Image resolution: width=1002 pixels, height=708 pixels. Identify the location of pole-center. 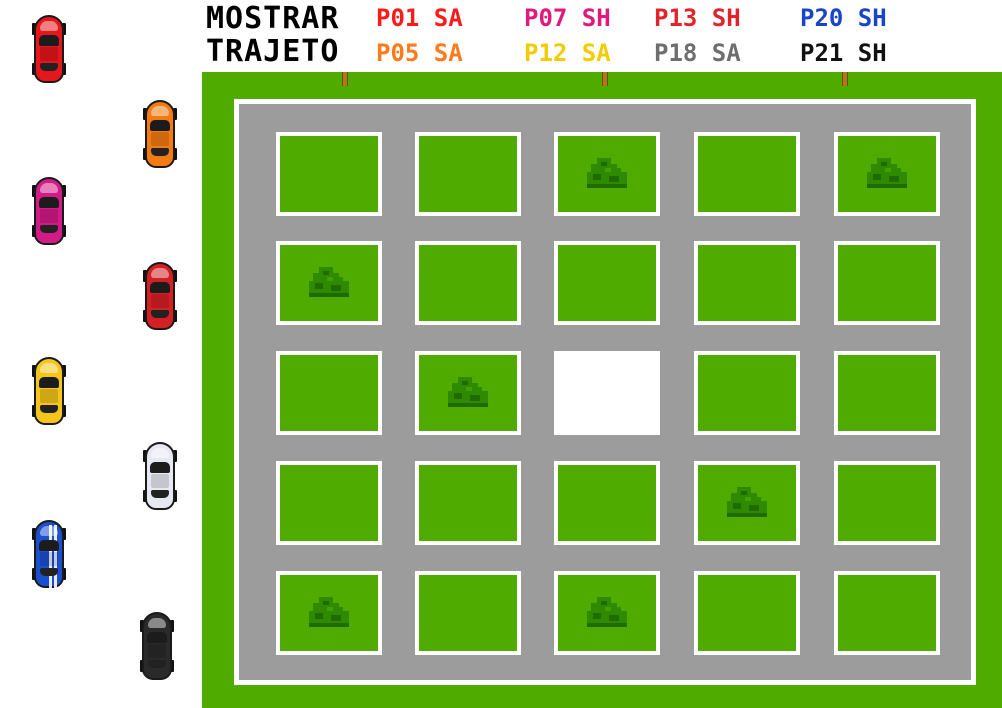
(605, 79).